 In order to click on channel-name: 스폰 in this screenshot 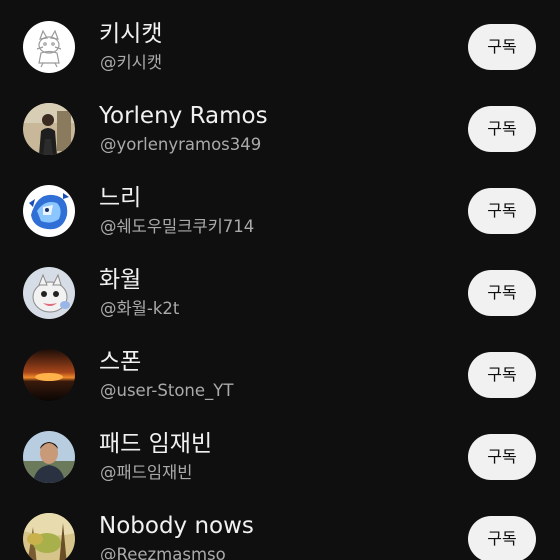, I will do `click(120, 362)`.